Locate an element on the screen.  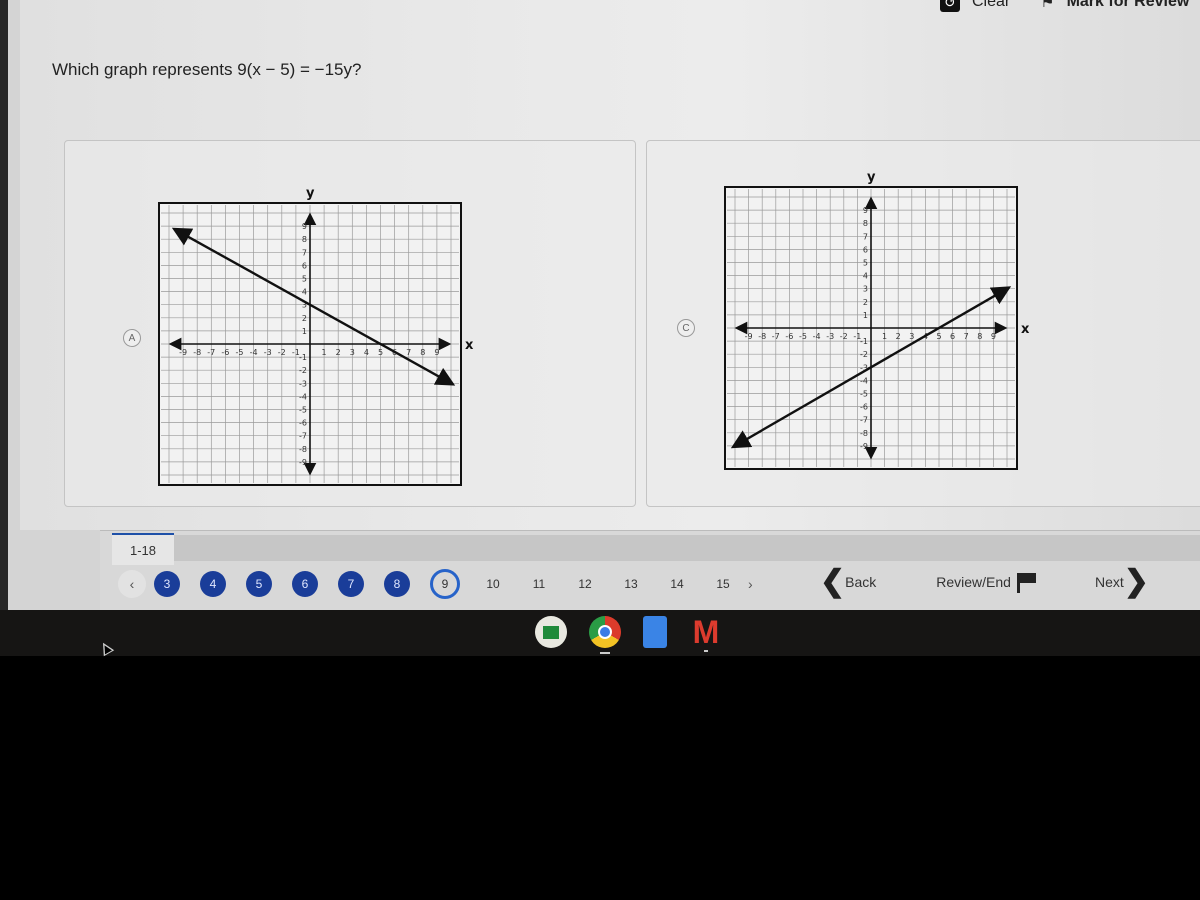
page-14-button: 14 is located at coordinates (677, 584).